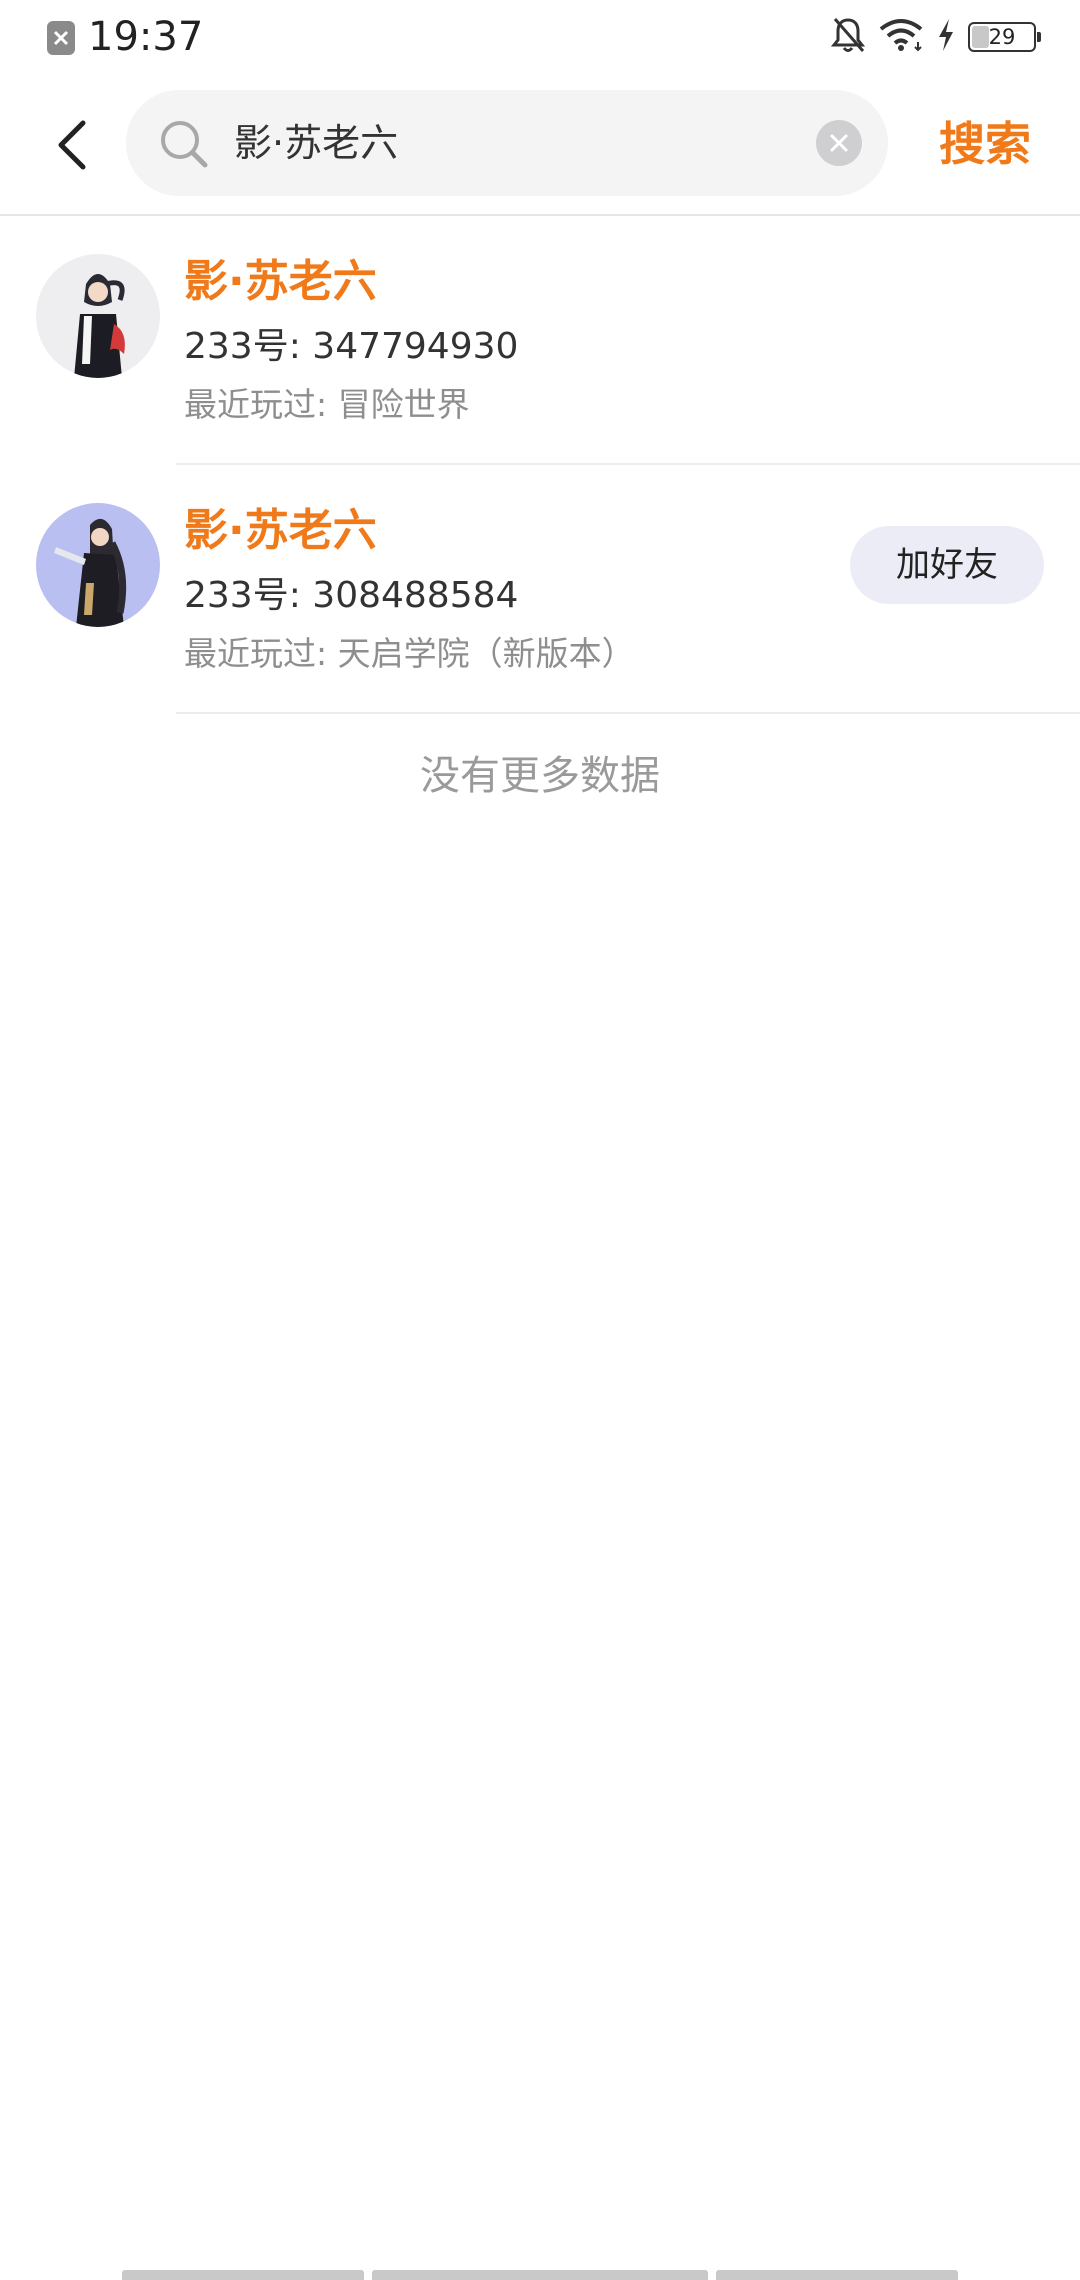  I want to click on nav-hint-left, so click(243, 2275).